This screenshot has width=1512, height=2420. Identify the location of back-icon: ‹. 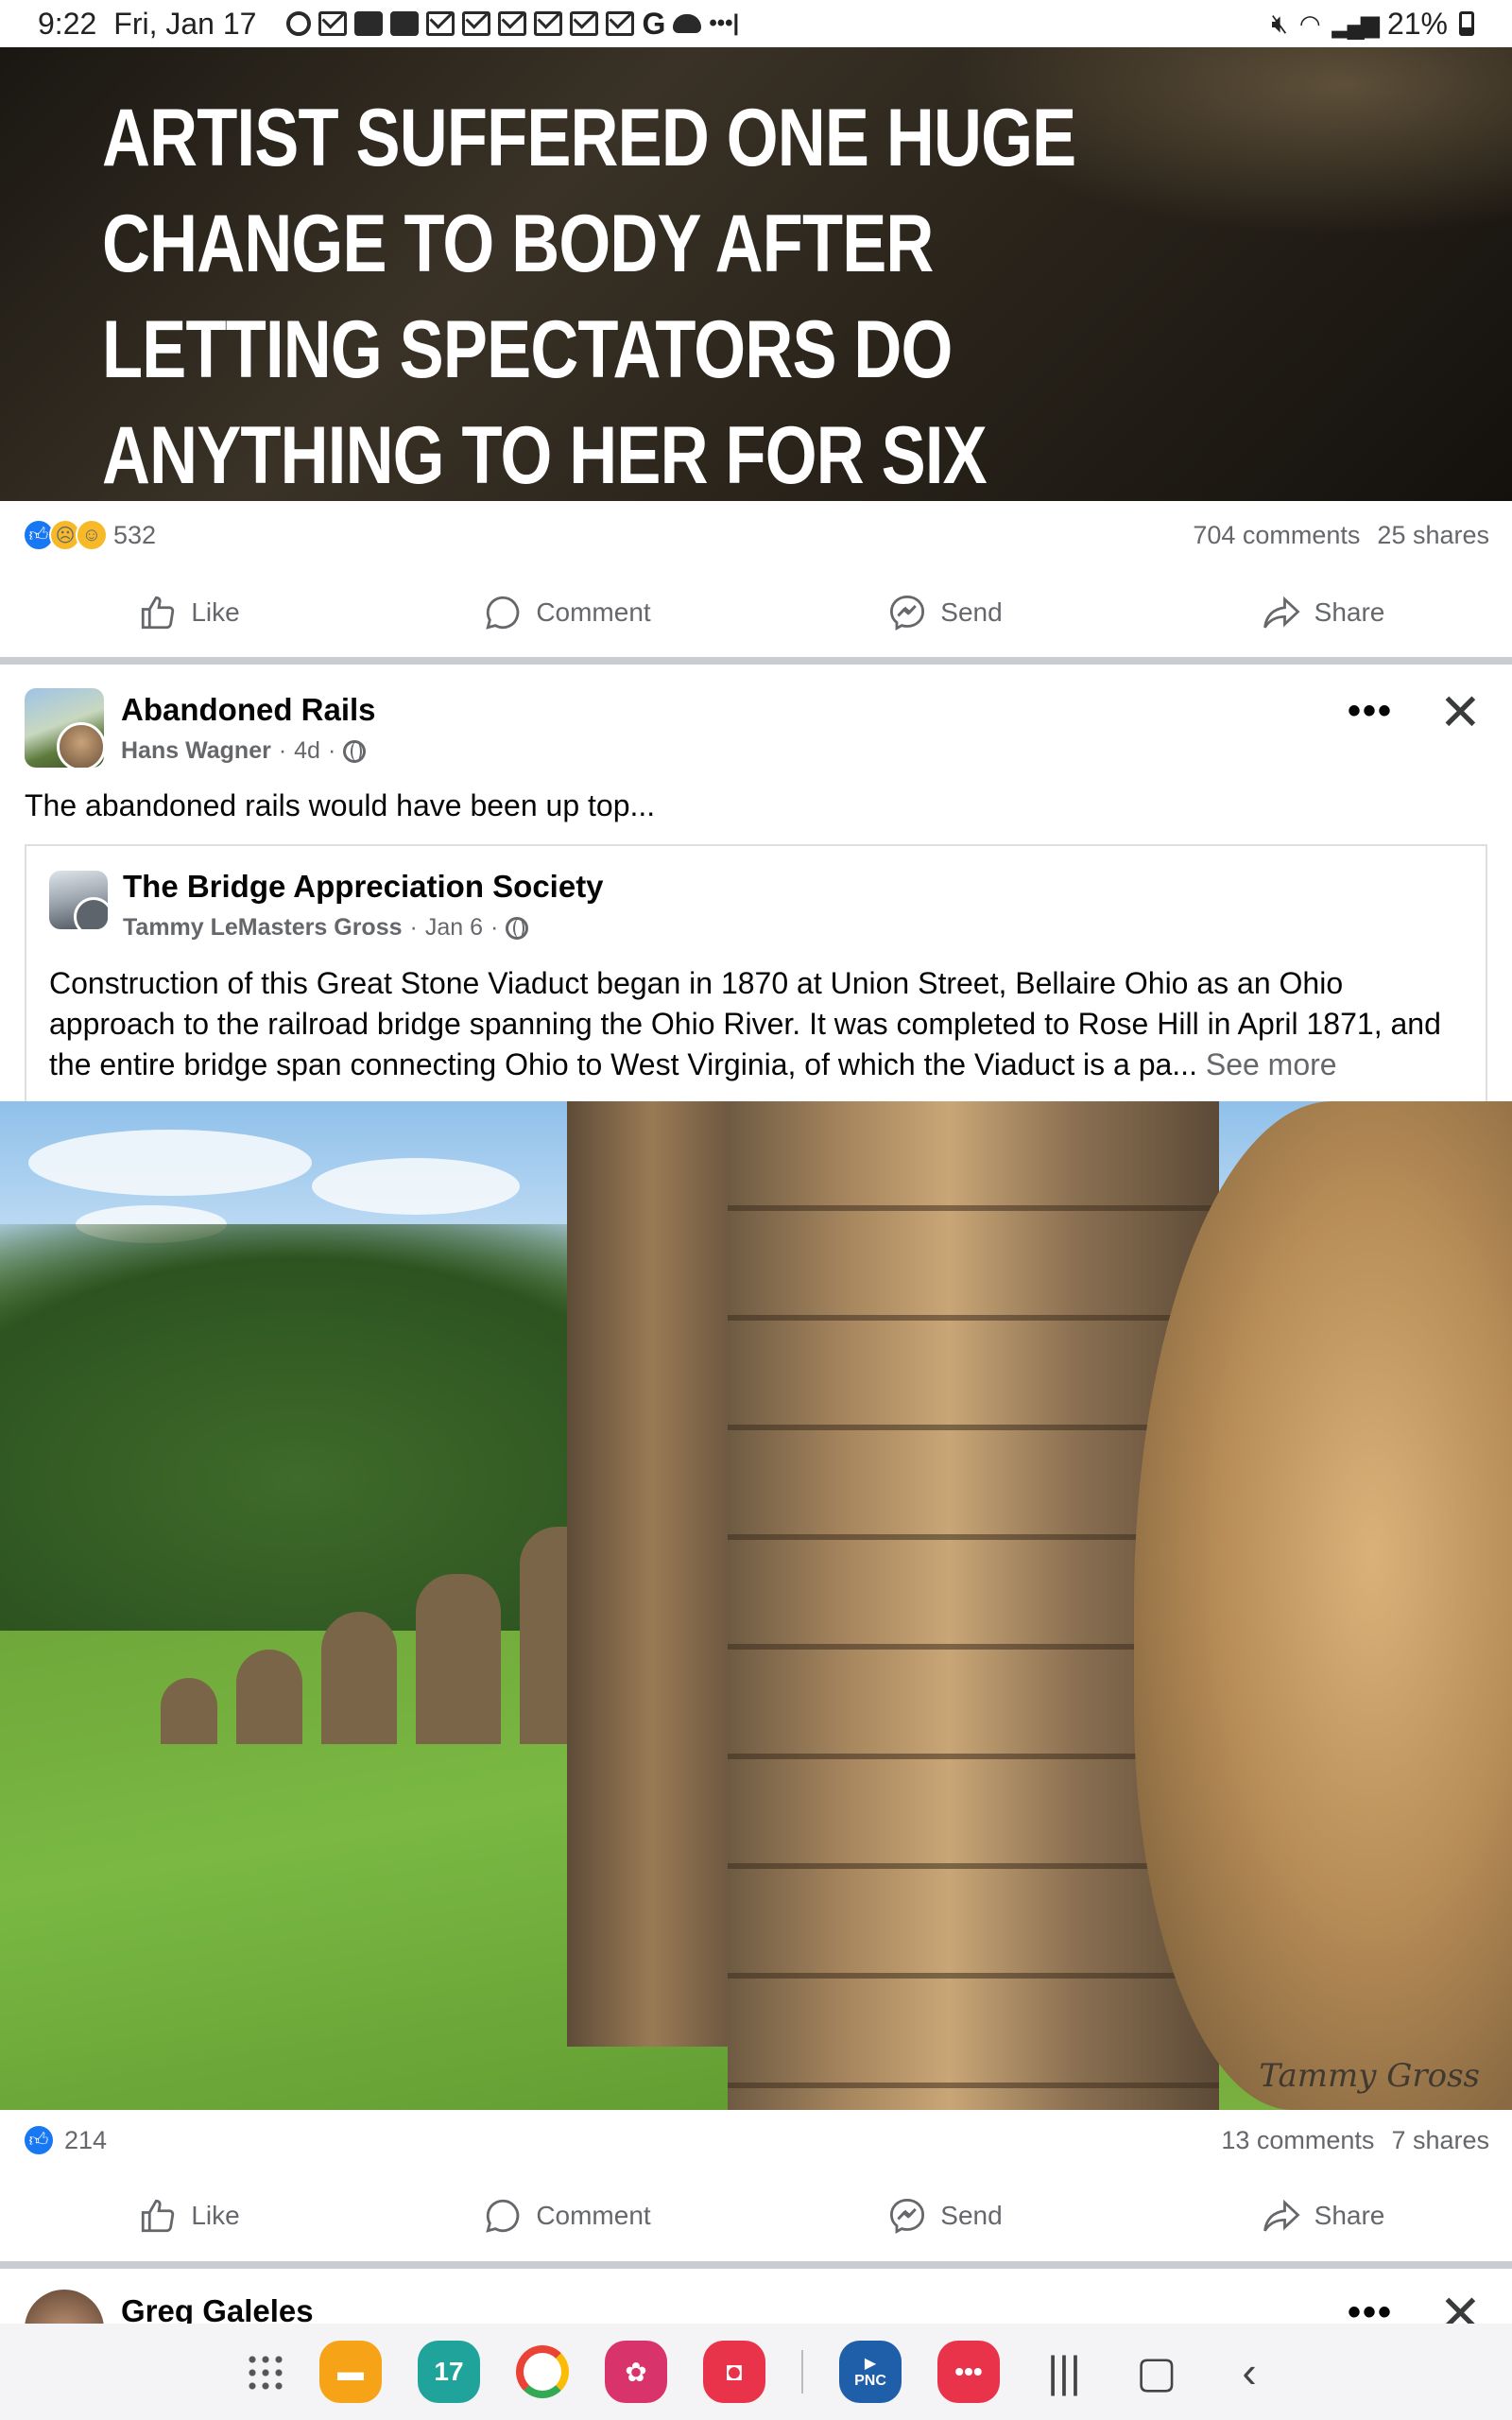
(1249, 2371).